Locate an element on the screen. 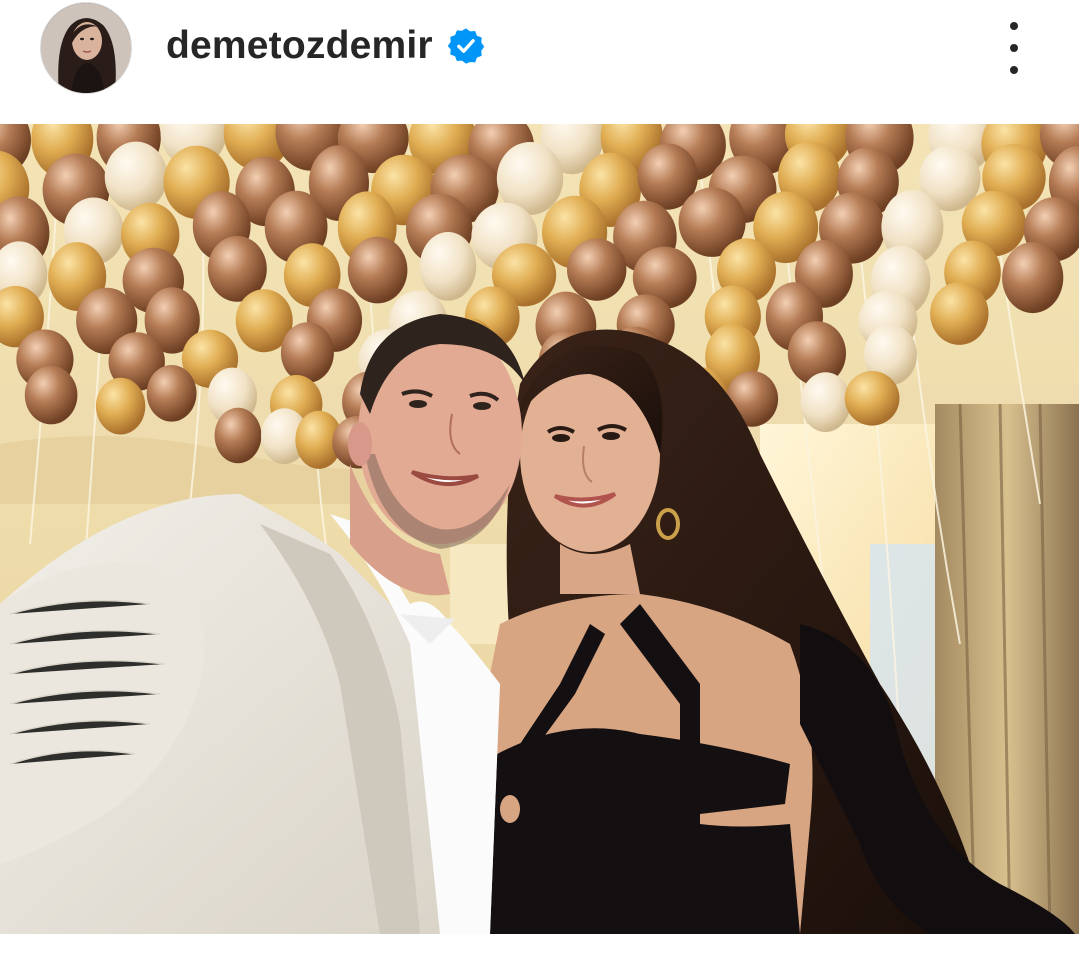 The height and width of the screenshot is (971, 1079). post-header: demetozdemir is located at coordinates (539, 62).